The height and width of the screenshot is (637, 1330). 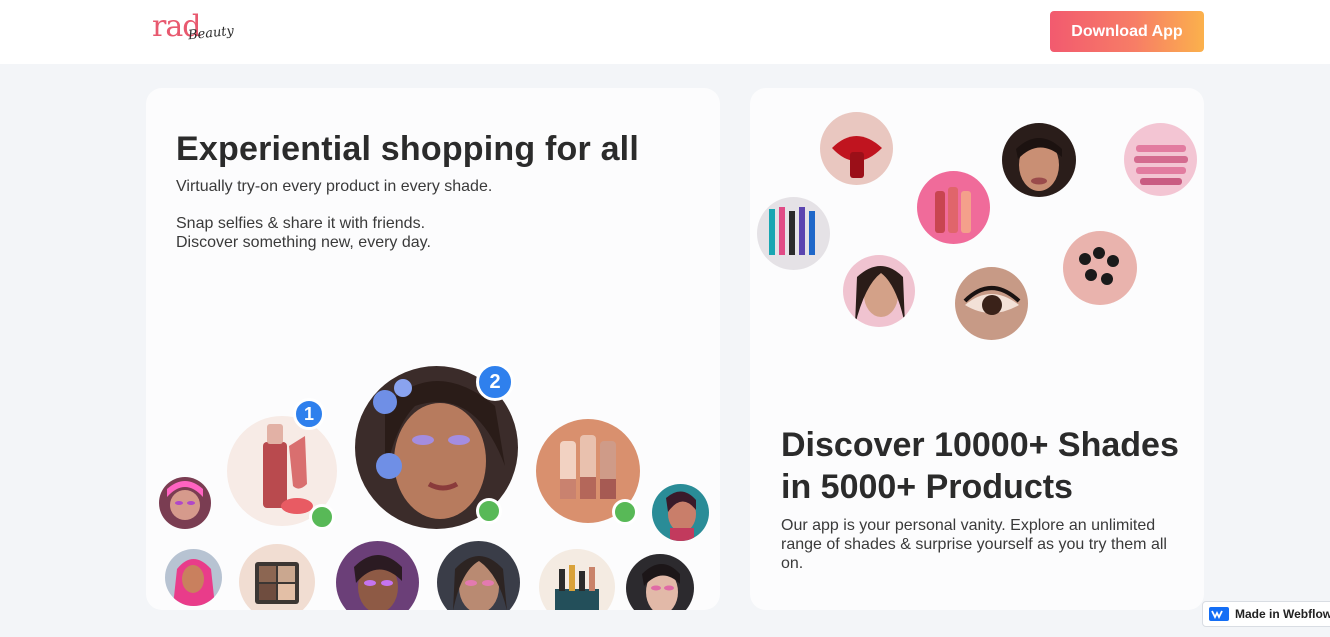 I want to click on webflow-logo-icon, so click(x=1219, y=614).